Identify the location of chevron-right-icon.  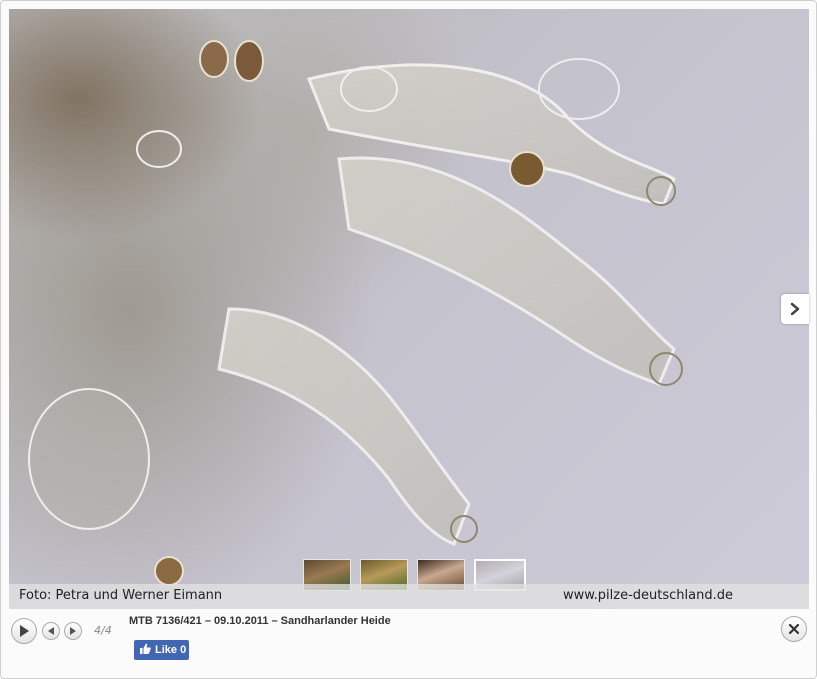
(795, 309).